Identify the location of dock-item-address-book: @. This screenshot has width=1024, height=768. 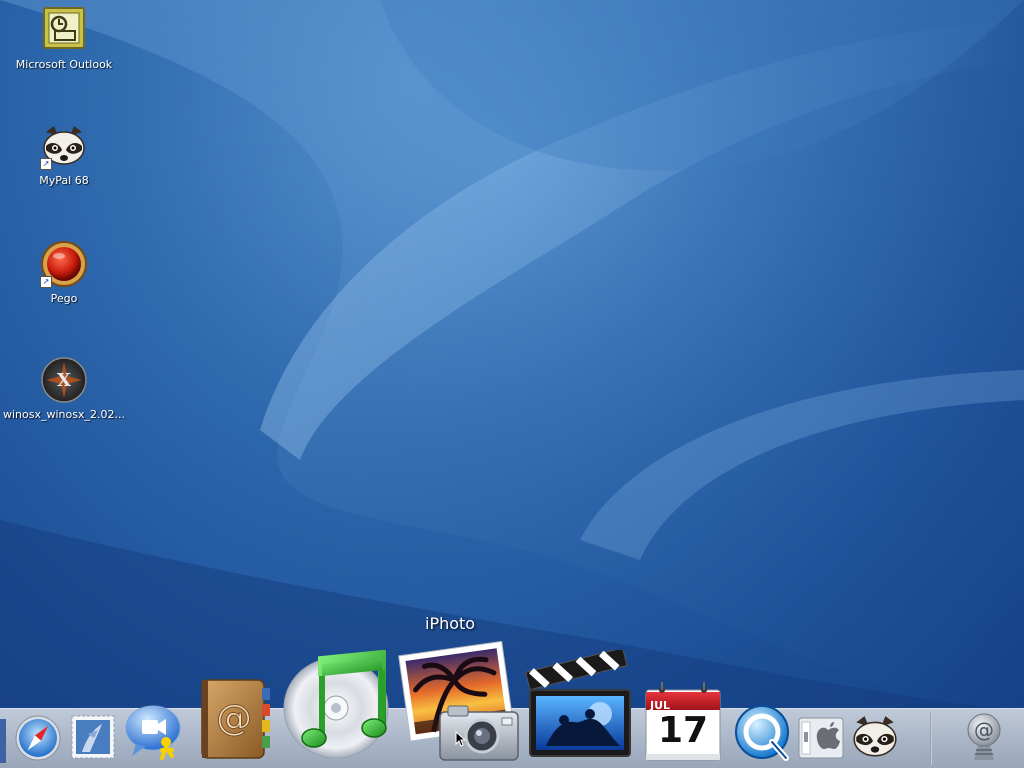
(235, 719).